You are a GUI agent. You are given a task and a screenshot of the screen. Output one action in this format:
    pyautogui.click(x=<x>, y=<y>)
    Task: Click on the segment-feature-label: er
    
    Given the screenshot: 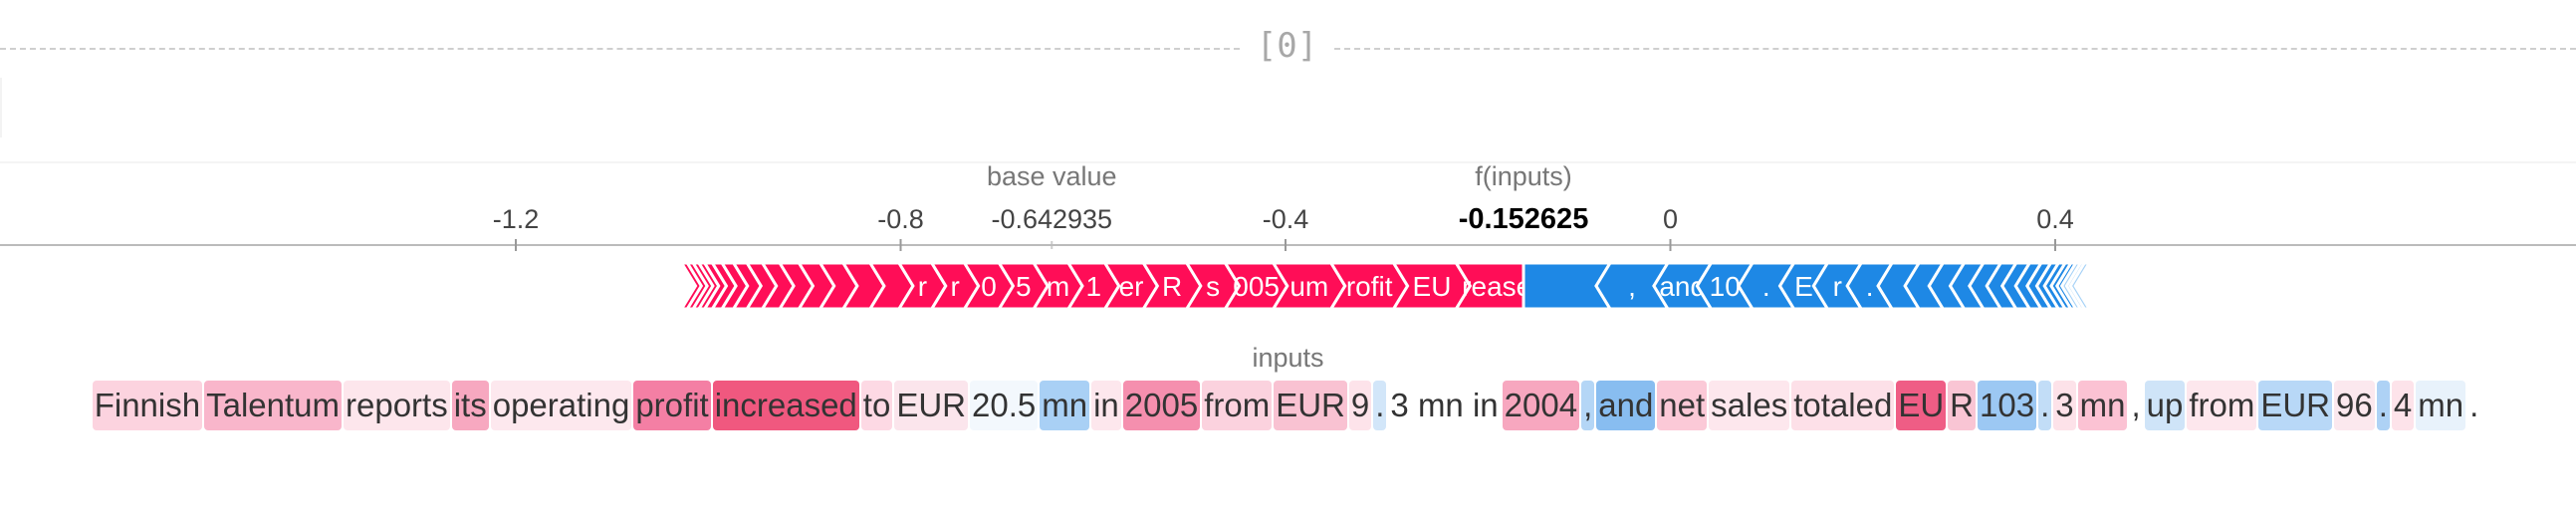 What is the action you would take?
    pyautogui.click(x=1131, y=286)
    